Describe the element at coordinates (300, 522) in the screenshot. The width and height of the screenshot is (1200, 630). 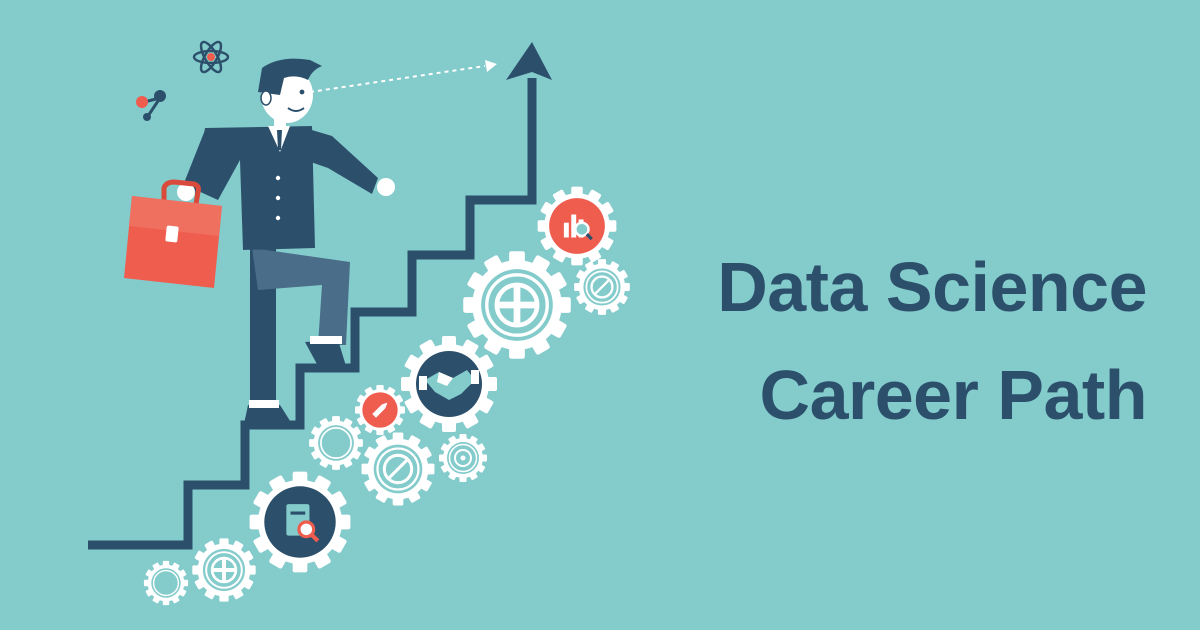
I see `gear-document` at that location.